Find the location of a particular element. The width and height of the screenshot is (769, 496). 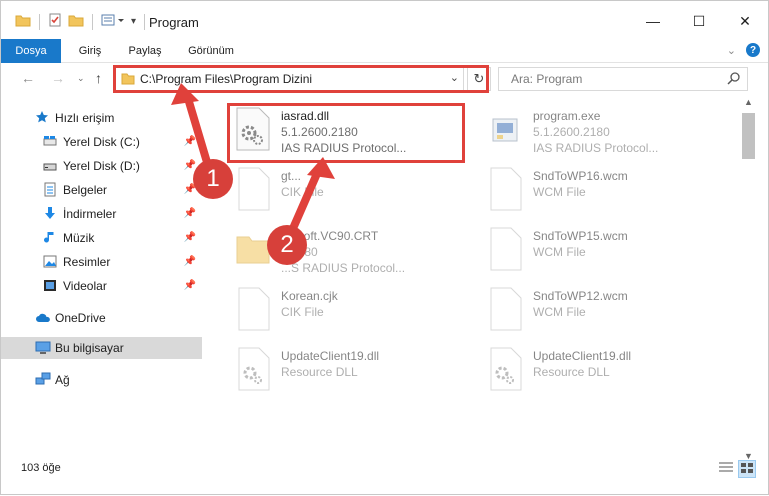

help-icon: ? is located at coordinates (753, 50).